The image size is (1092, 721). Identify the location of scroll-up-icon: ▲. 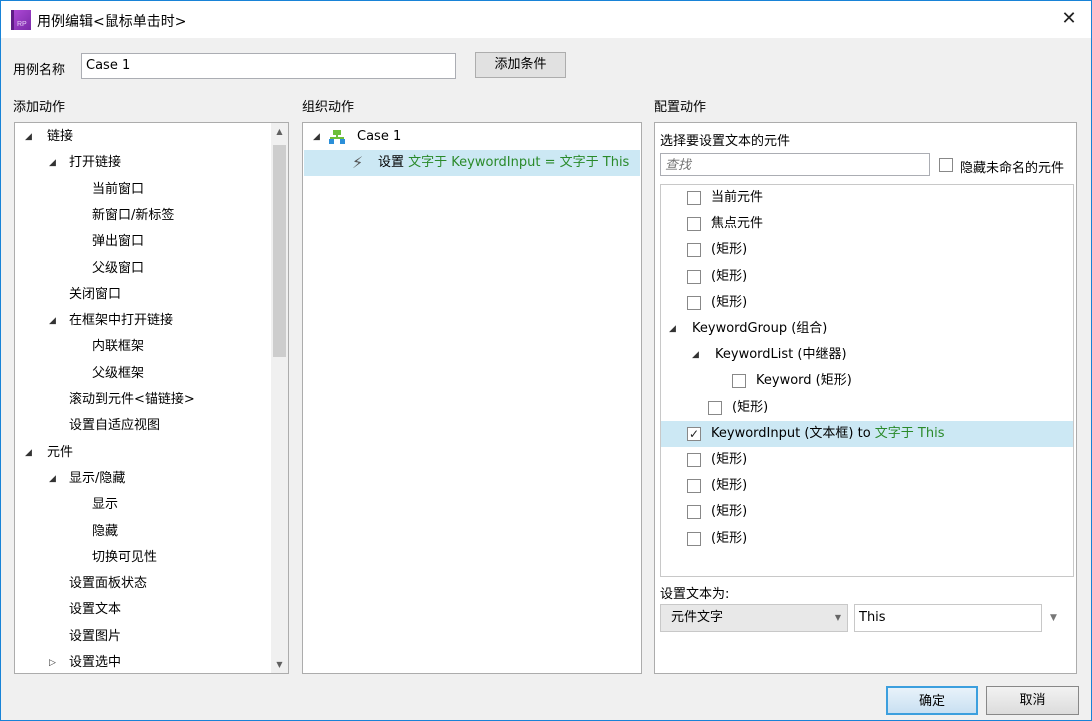
(279, 131).